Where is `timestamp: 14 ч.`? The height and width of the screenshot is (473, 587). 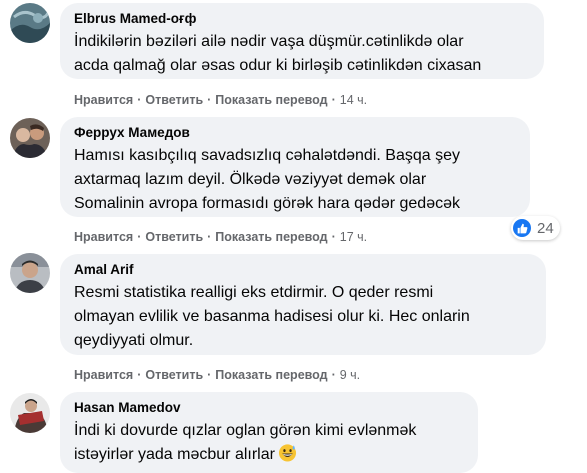 timestamp: 14 ч. is located at coordinates (353, 100).